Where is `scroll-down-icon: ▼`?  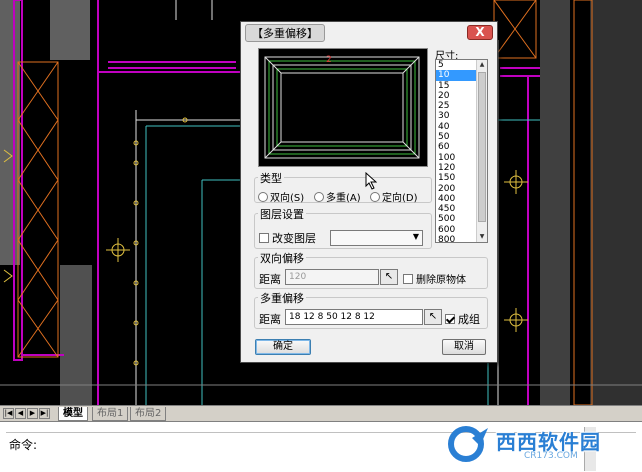 scroll-down-icon: ▼ is located at coordinates (482, 237).